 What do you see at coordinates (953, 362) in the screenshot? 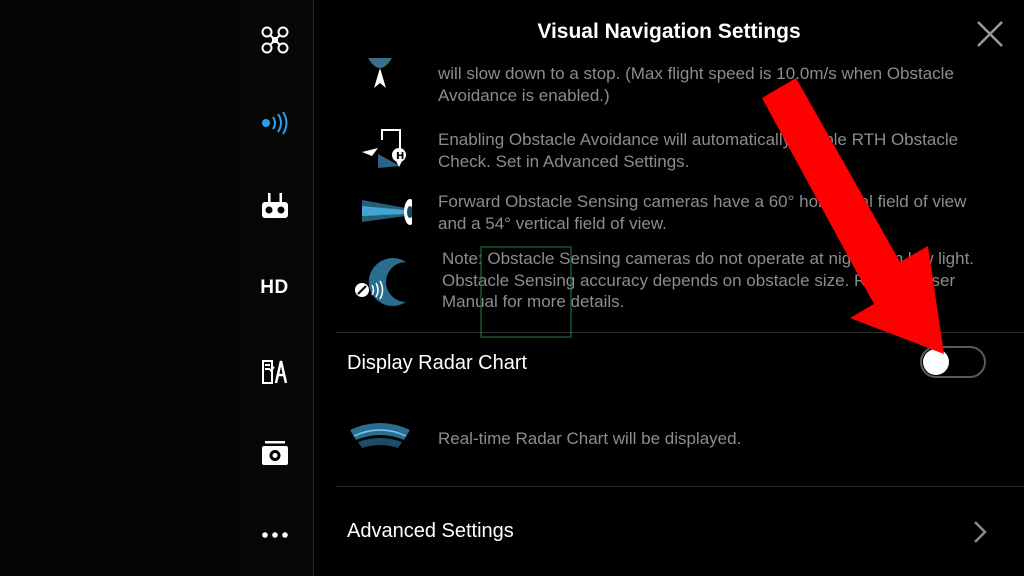
I see `display-radar-chart-toggle` at bounding box center [953, 362].